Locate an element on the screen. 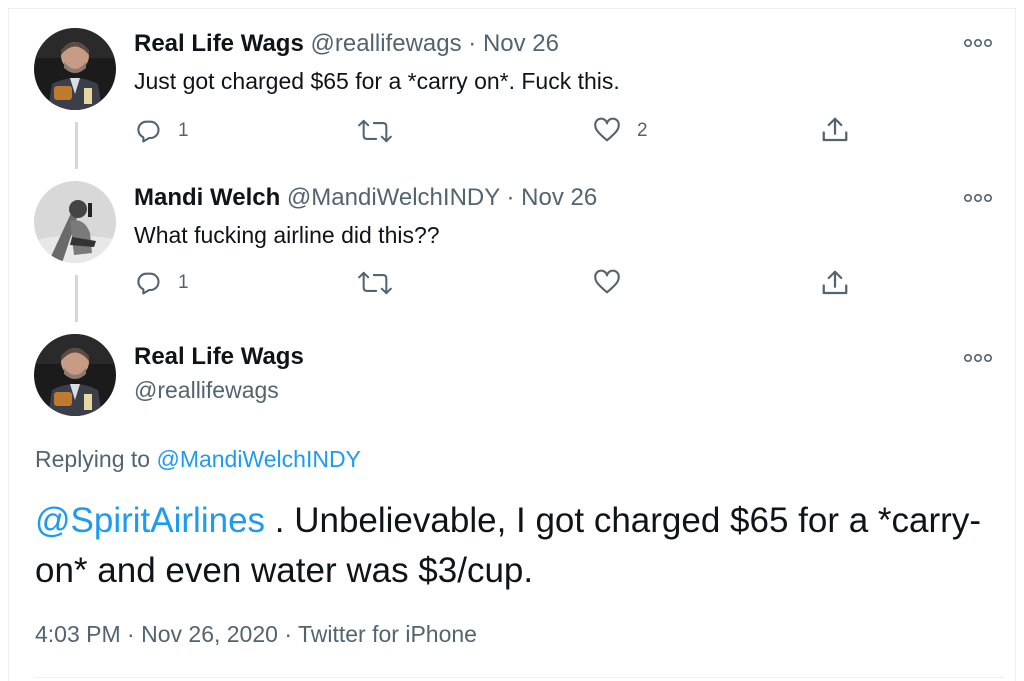 This screenshot has height=681, width=1024. tweet-header: Real Life Wags @reallifewags · Nov 26 is located at coordinates (346, 44).